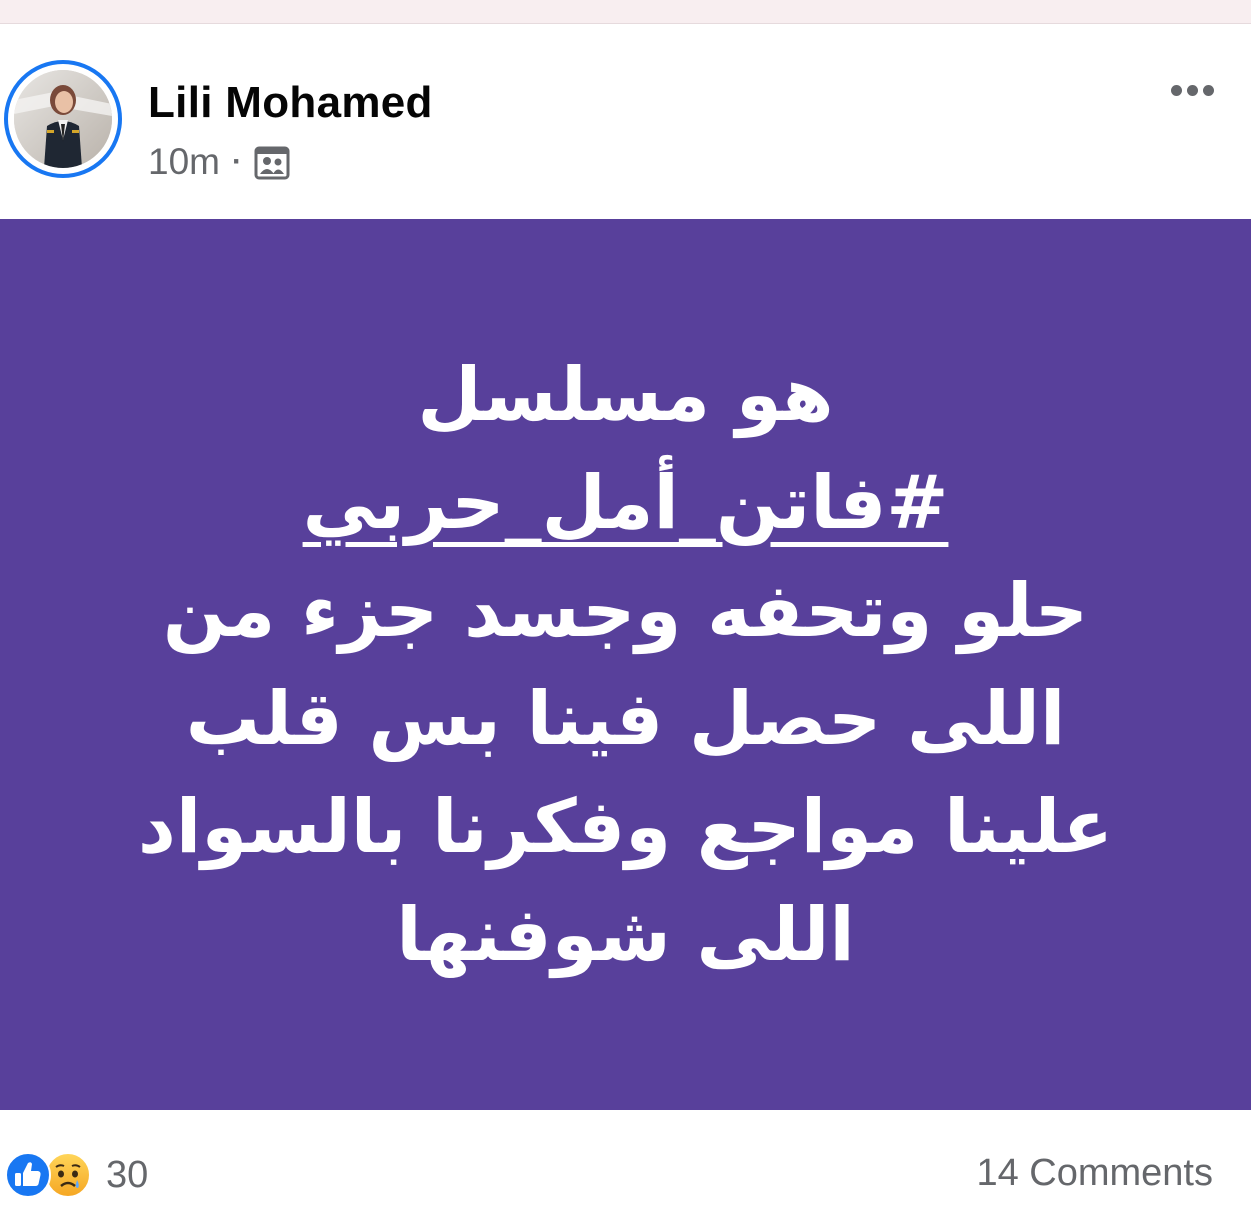  Describe the element at coordinates (625, 1169) in the screenshot. I see `post-footer: 30 14 Comments` at that location.